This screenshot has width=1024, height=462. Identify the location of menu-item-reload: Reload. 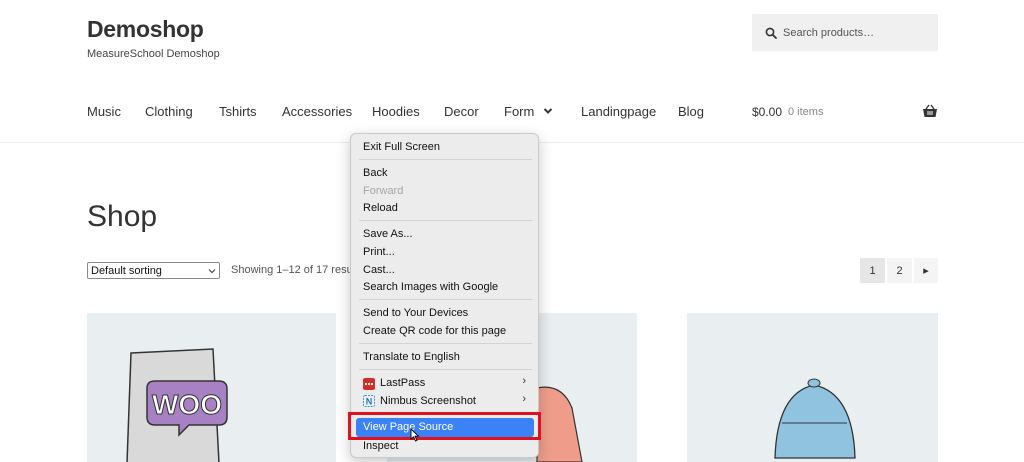
(380, 208).